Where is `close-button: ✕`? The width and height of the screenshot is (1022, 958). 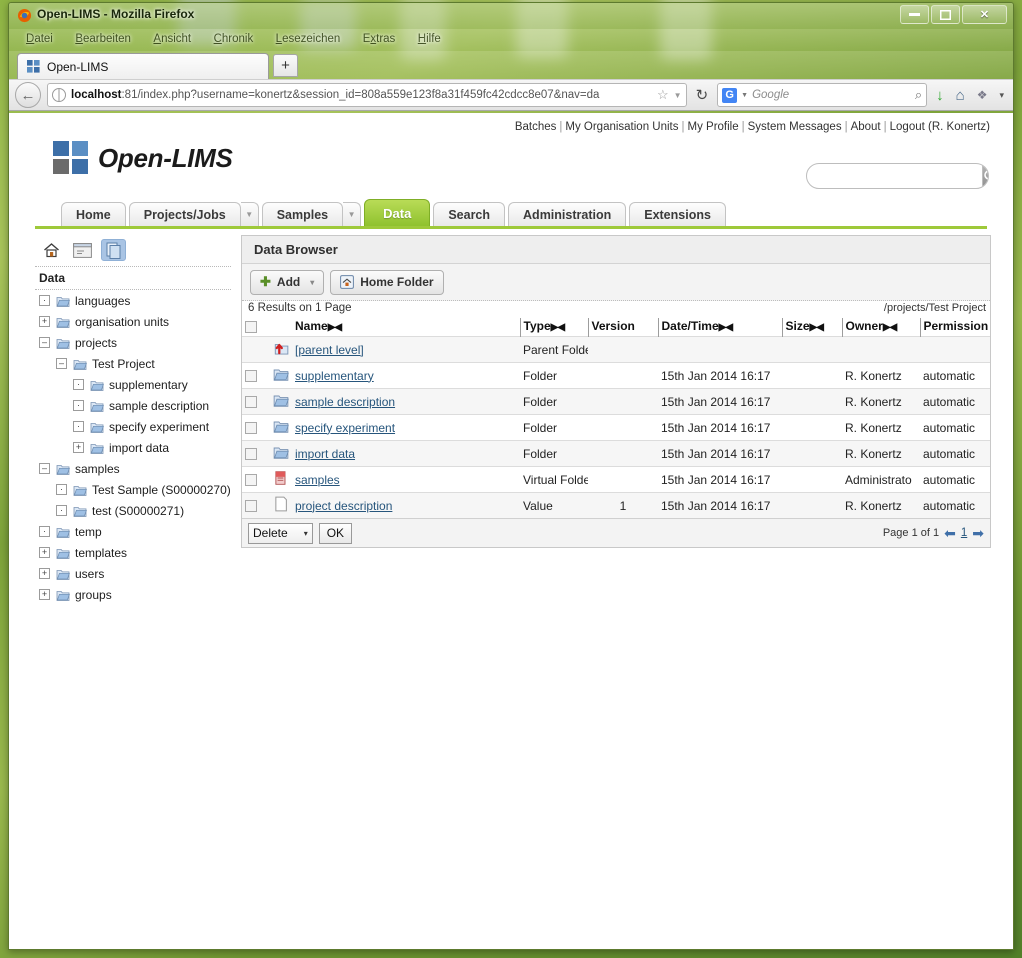 close-button: ✕ is located at coordinates (984, 14).